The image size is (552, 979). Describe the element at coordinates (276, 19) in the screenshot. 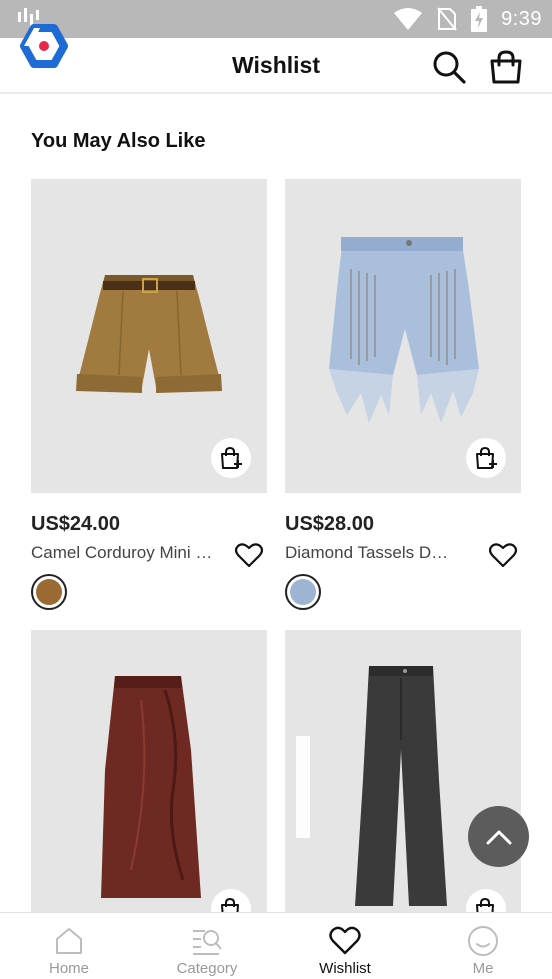

I see `status-bar: 9:39` at that location.